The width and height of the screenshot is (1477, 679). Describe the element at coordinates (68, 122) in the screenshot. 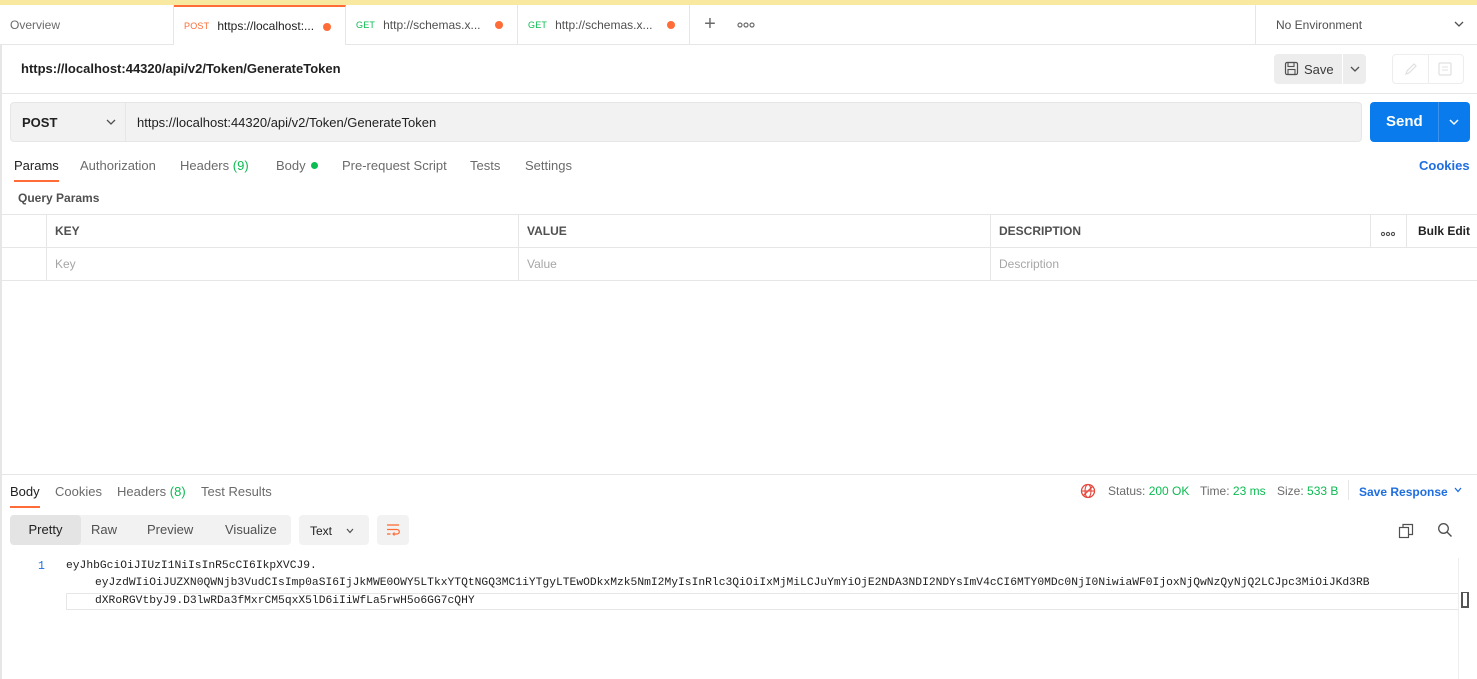

I see `http-method-select: POST` at that location.